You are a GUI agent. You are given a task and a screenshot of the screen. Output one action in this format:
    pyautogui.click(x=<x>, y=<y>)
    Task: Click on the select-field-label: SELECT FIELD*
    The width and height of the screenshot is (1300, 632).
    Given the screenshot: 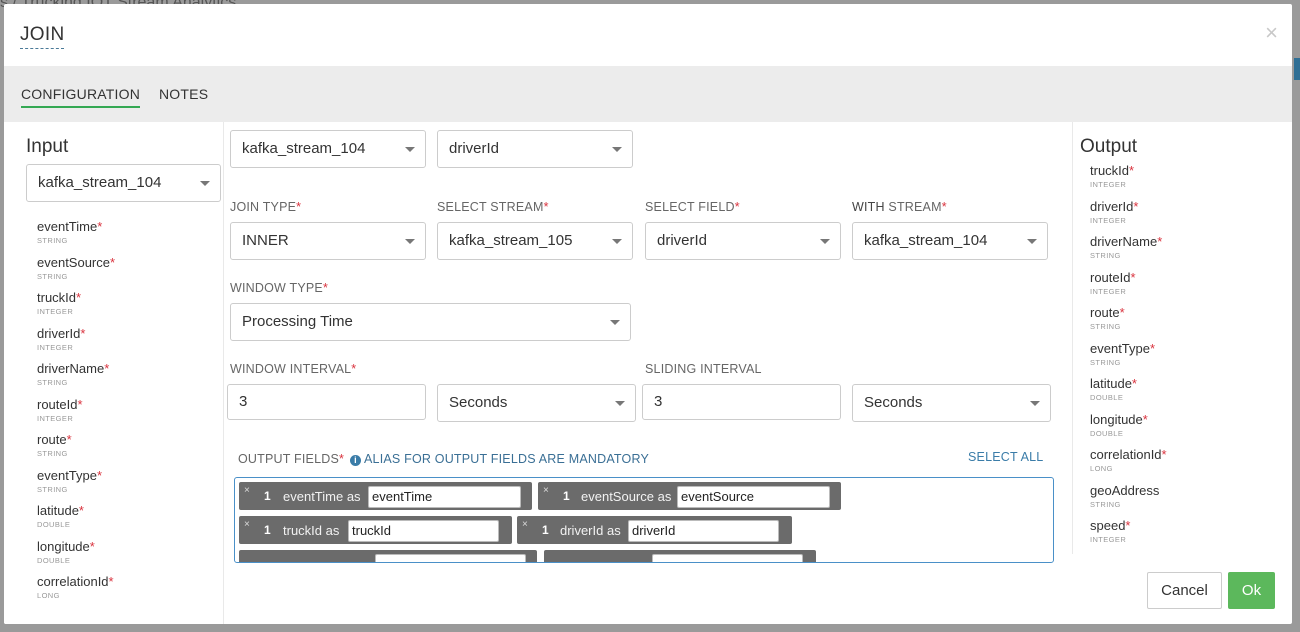 What is the action you would take?
    pyautogui.click(x=692, y=207)
    